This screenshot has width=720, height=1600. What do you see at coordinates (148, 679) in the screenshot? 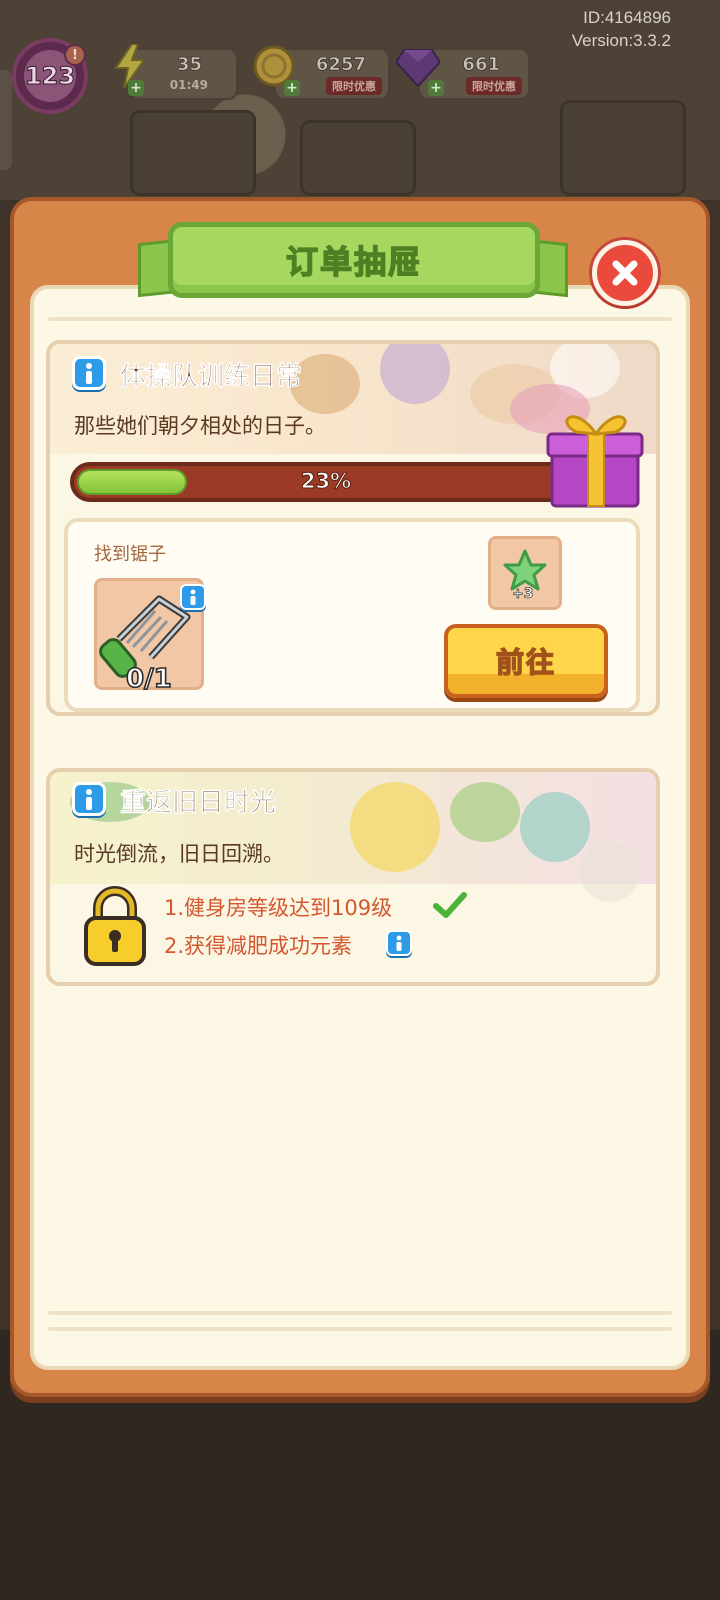
I see `item-count: 0/1` at bounding box center [148, 679].